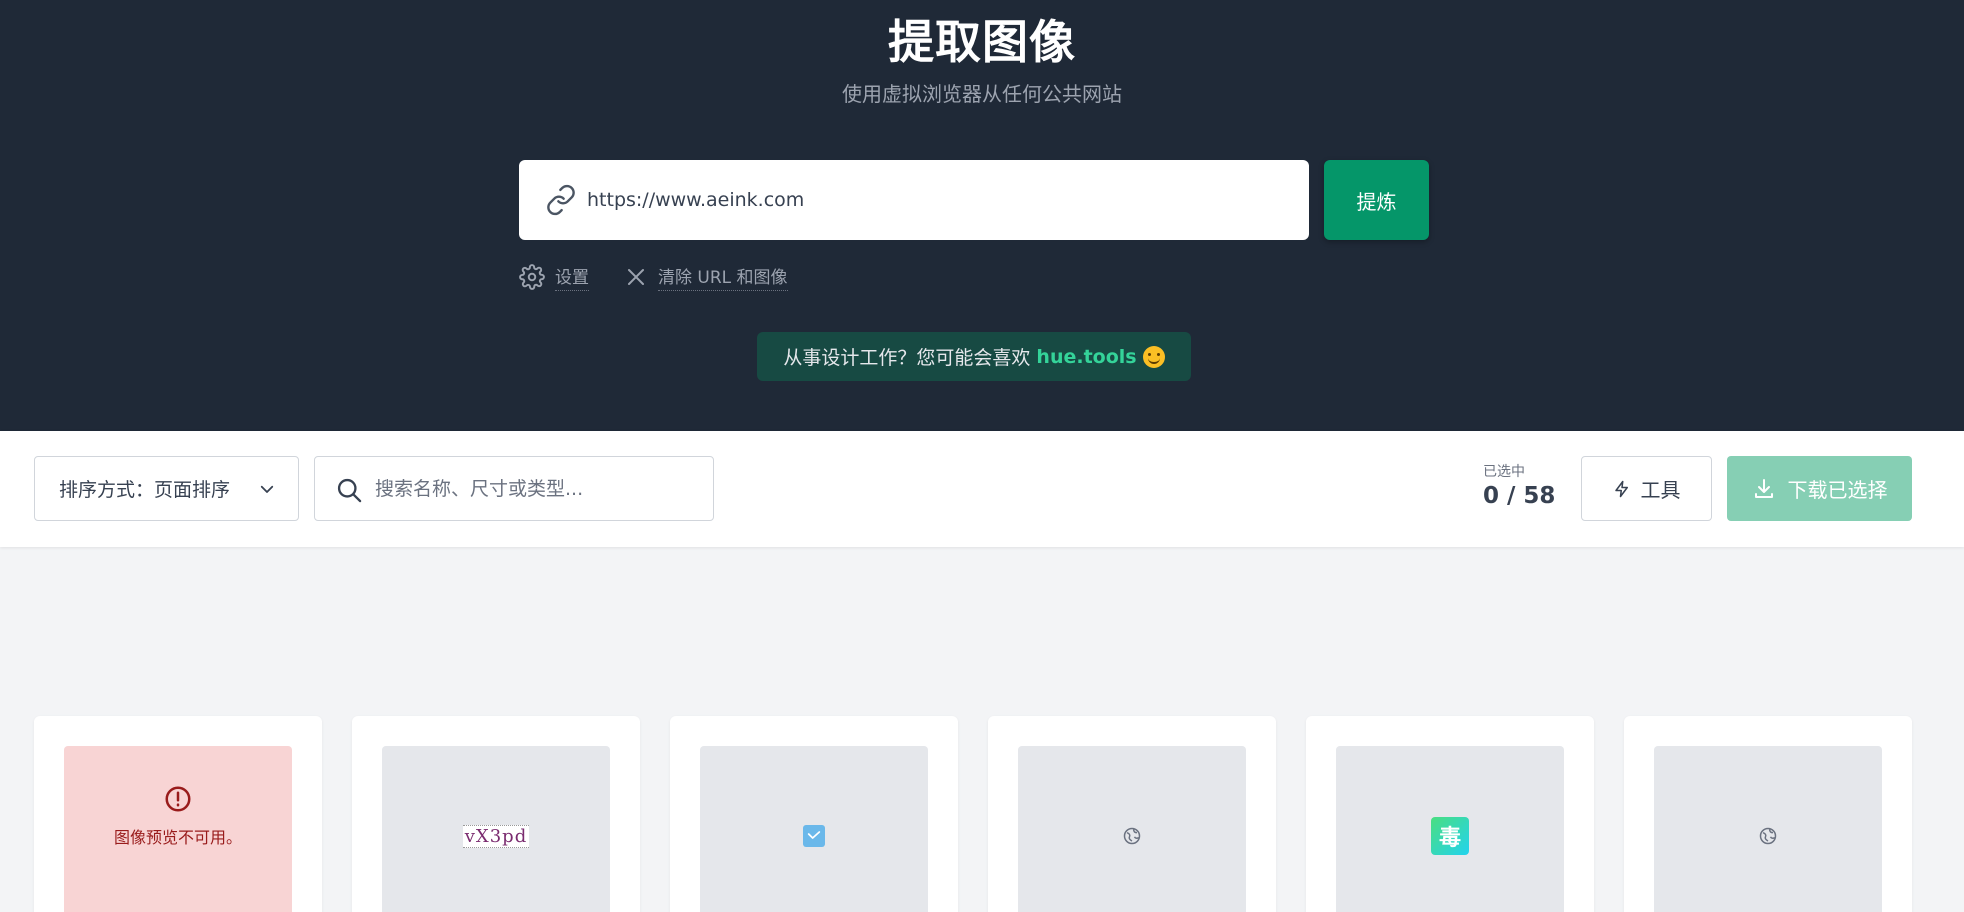 This screenshot has width=1964, height=912. Describe the element at coordinates (1504, 472) in the screenshot. I see `selected-label: 已选中` at that location.